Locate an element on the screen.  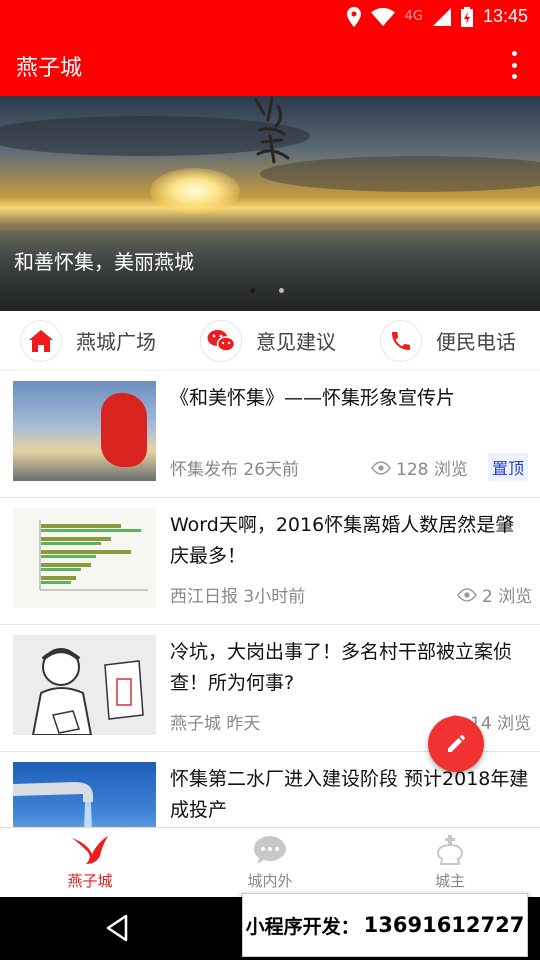
home-icon is located at coordinates (41, 340).